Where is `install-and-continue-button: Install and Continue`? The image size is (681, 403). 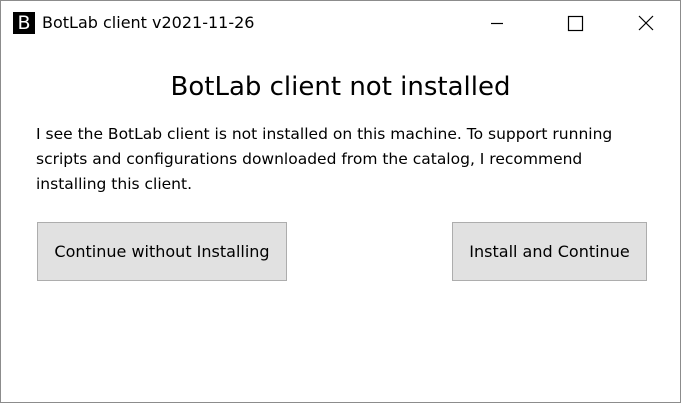
install-and-continue-button: Install and Continue is located at coordinates (549, 251).